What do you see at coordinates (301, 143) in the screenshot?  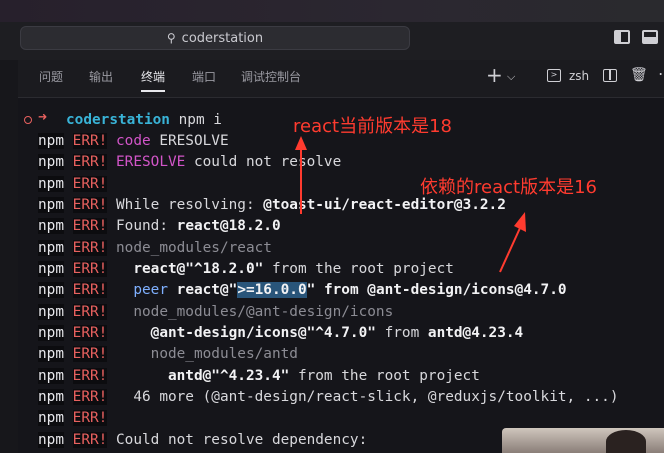 I see `arrow-current-version-head` at bounding box center [301, 143].